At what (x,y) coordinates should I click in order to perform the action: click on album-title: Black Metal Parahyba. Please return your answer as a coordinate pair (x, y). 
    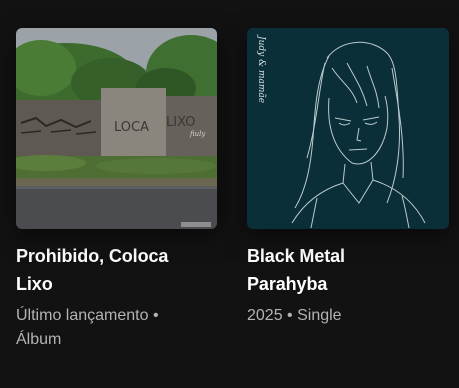
    Looking at the image, I should click on (334, 270).